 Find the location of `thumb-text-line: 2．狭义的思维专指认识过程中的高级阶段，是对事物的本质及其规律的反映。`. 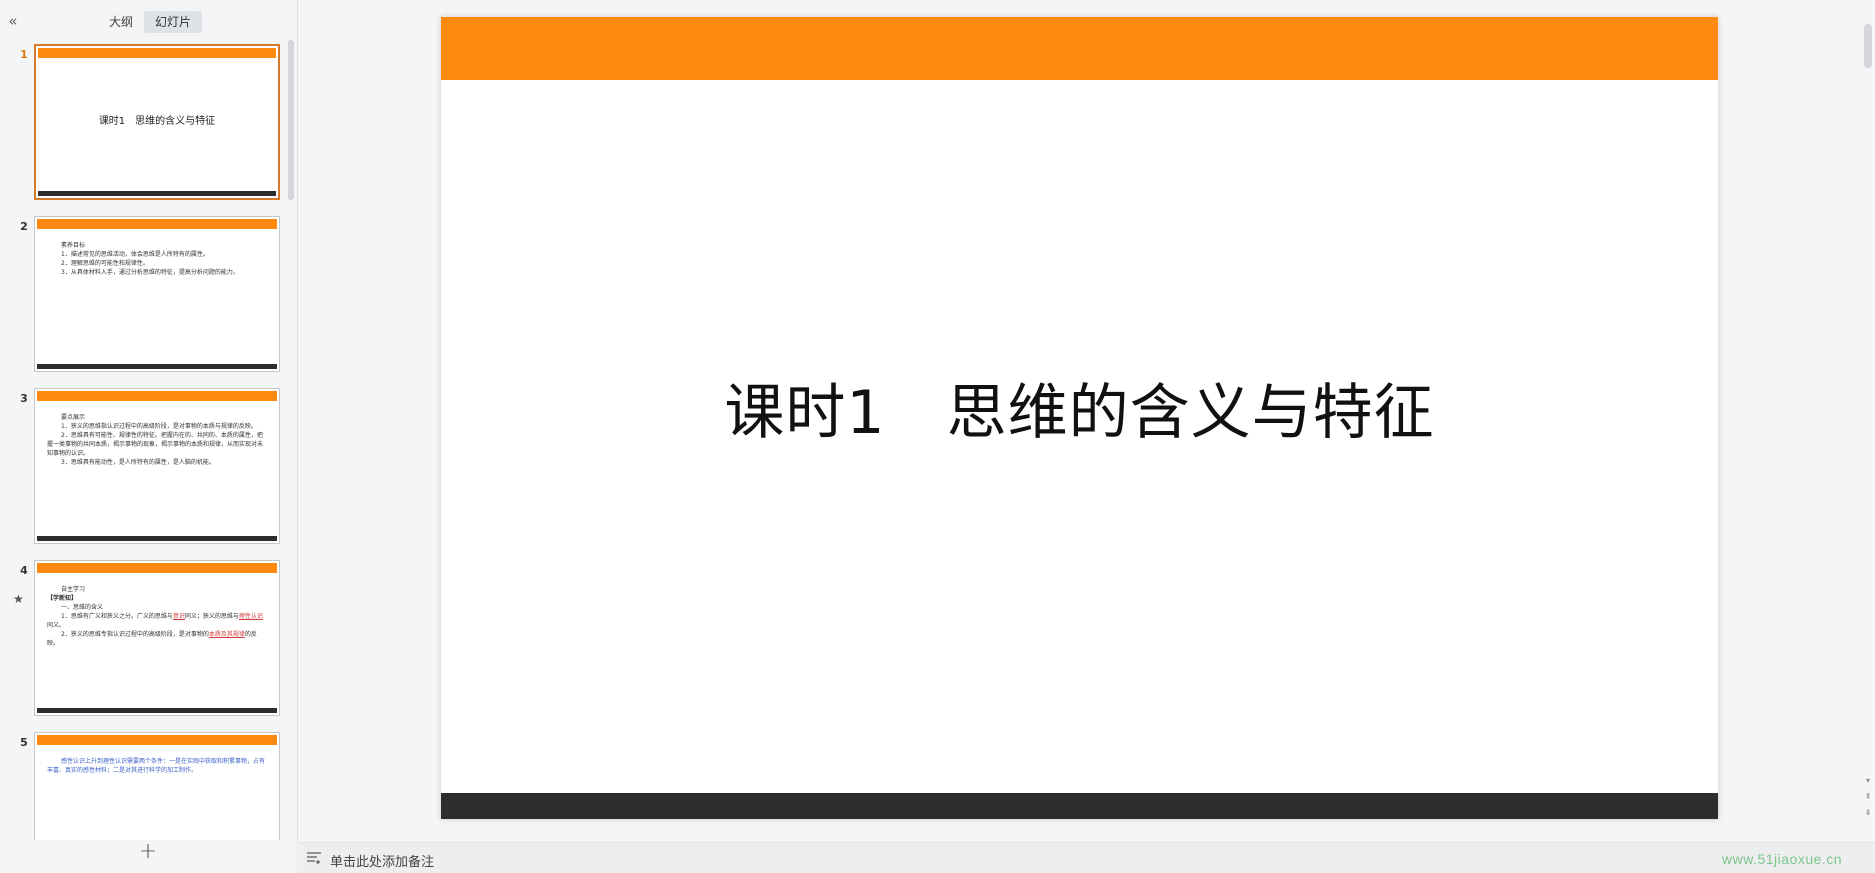

thumb-text-line: 2．狭义的思维专指认识过程中的高级阶段，是对事物的本质及其规律的反映。 is located at coordinates (157, 639).